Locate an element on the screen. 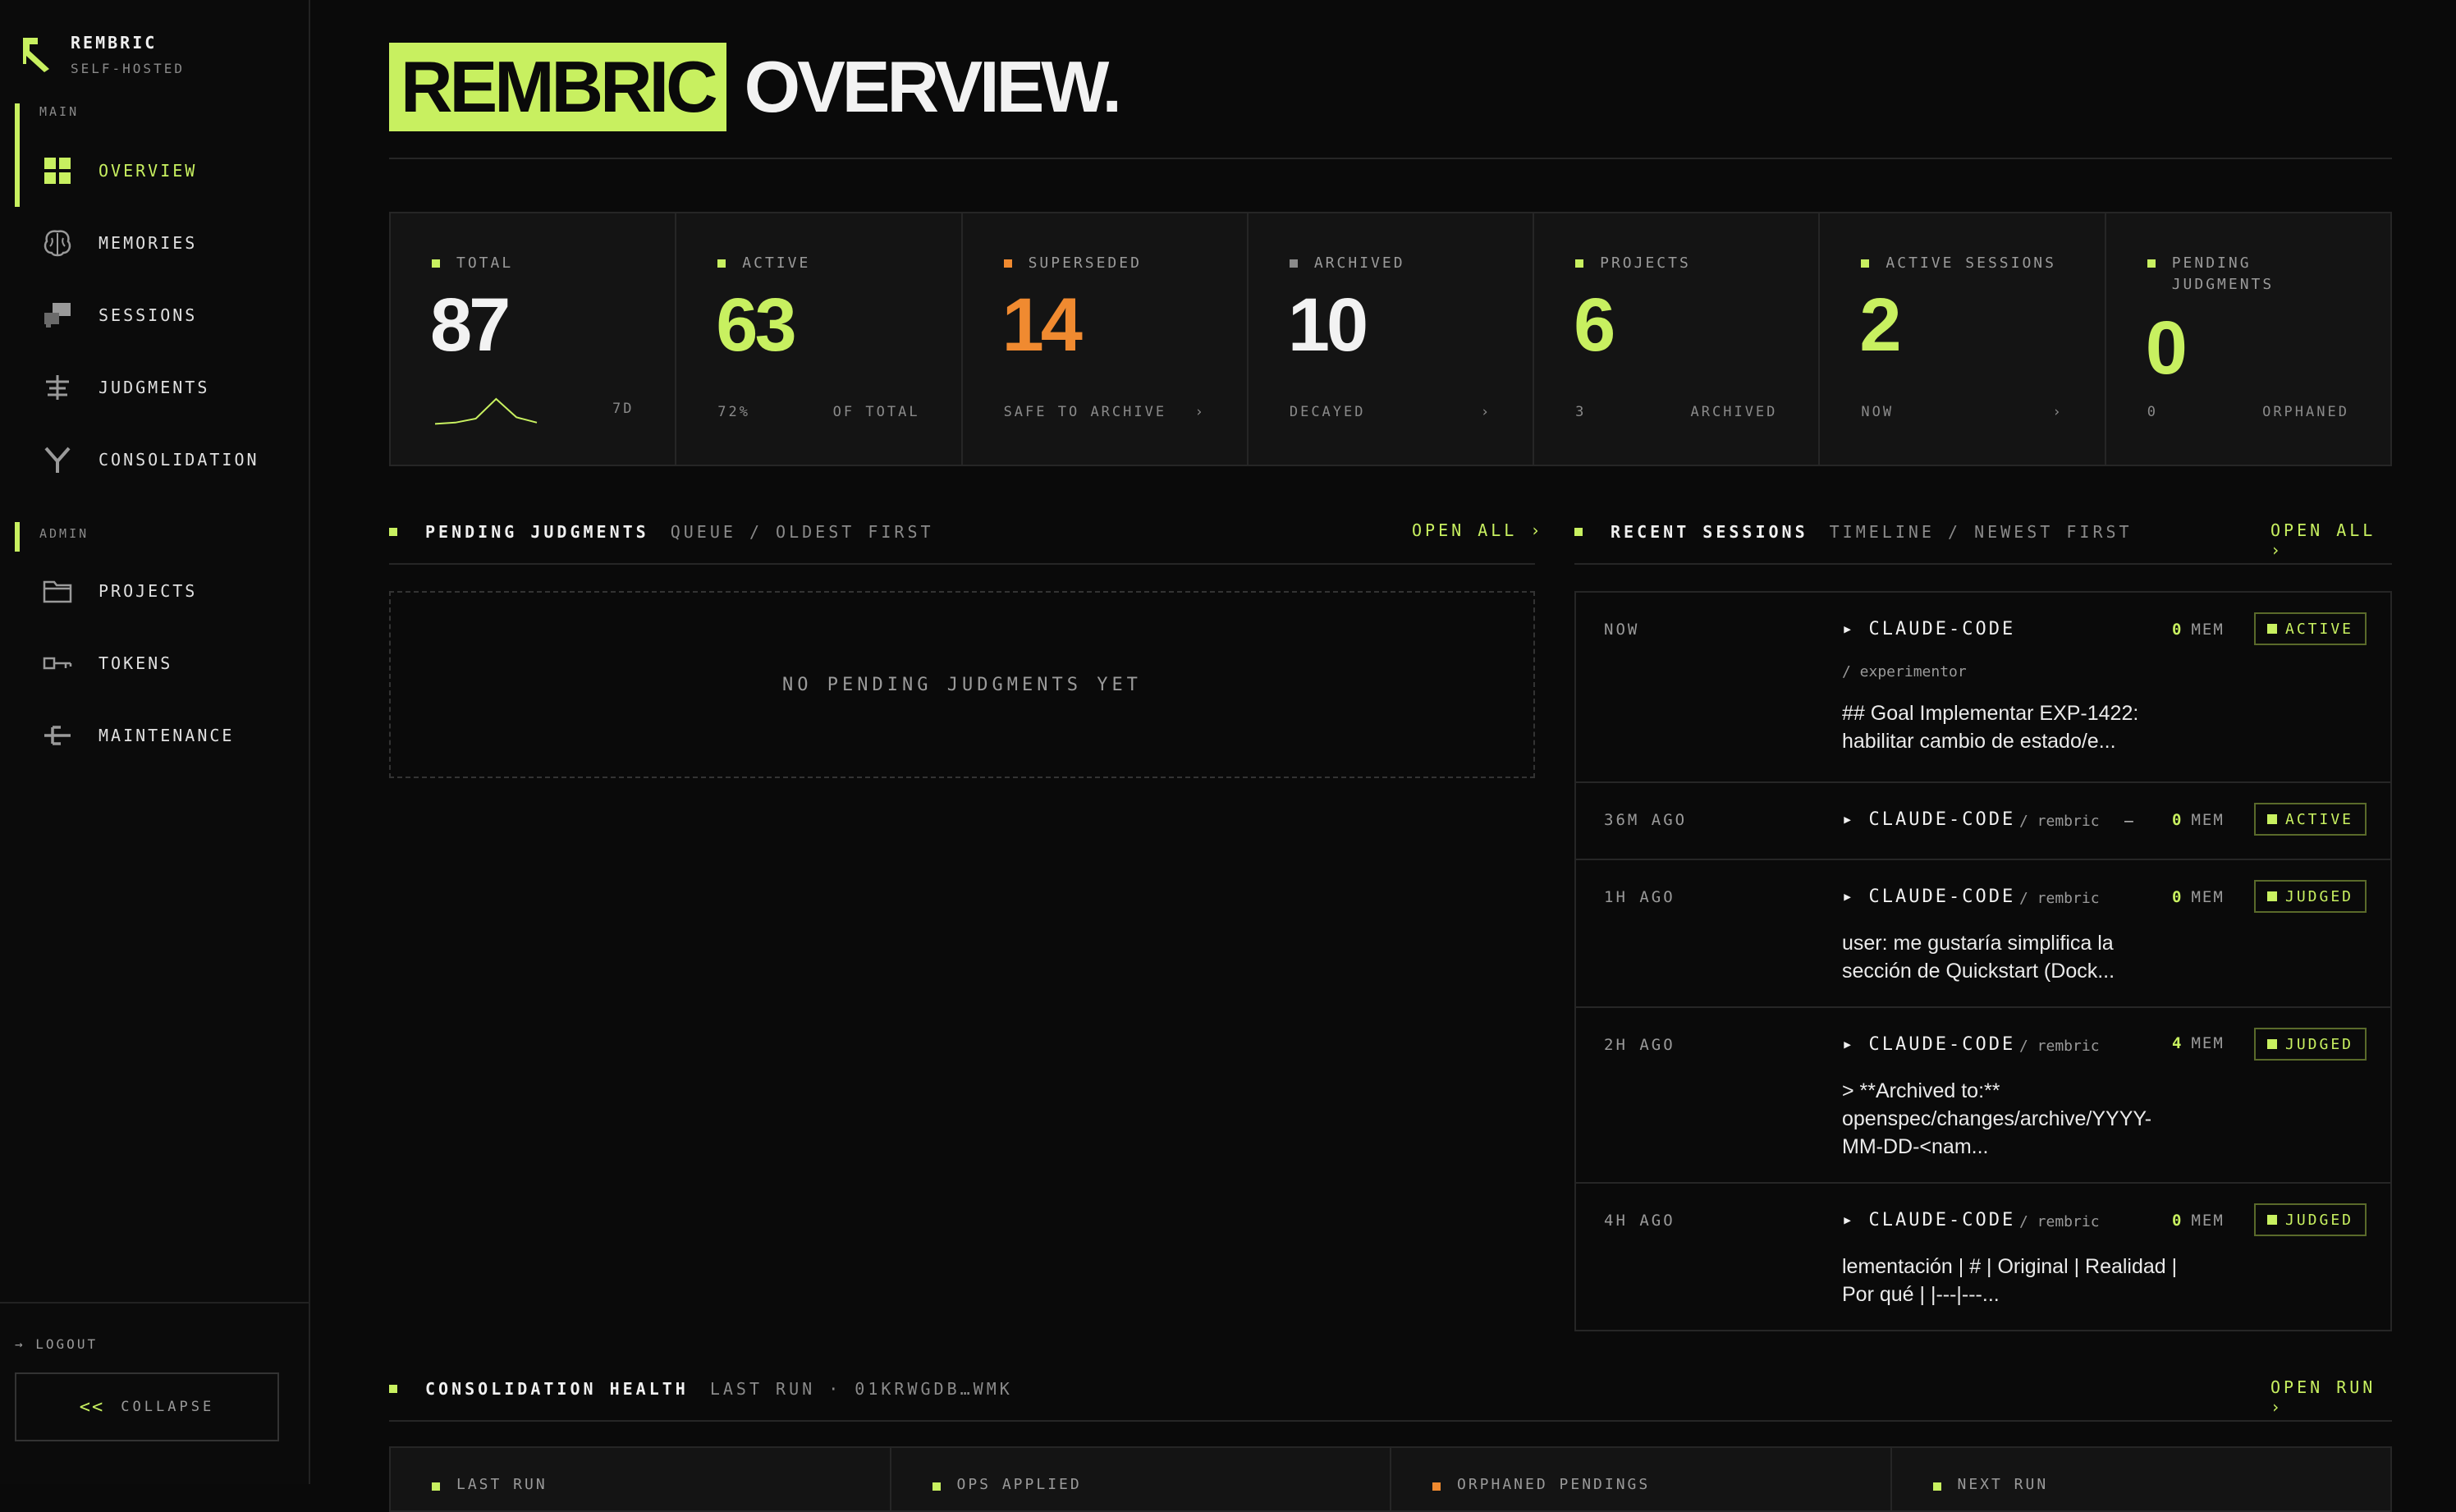 This screenshot has height=1512, width=2456. brand: REMBRIC SELF-HOSTED is located at coordinates (103, 54).